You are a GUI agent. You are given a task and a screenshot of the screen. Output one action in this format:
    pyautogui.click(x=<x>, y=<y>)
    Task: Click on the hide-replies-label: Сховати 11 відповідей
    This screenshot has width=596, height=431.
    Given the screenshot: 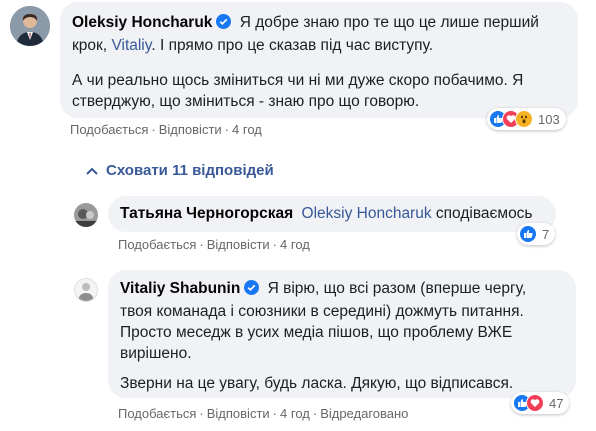 What is the action you would take?
    pyautogui.click(x=190, y=170)
    